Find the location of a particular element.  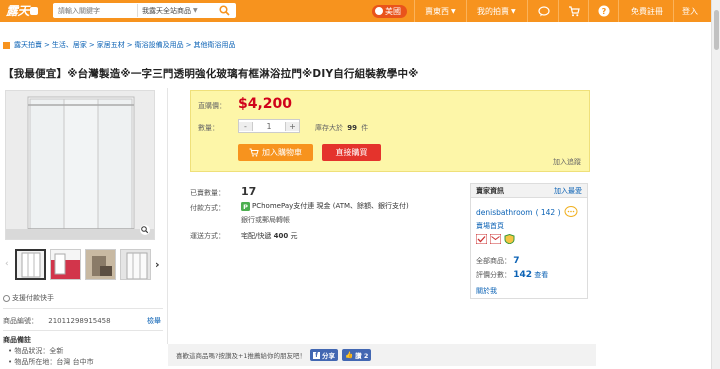

login-label: 登入 is located at coordinates (690, 11).